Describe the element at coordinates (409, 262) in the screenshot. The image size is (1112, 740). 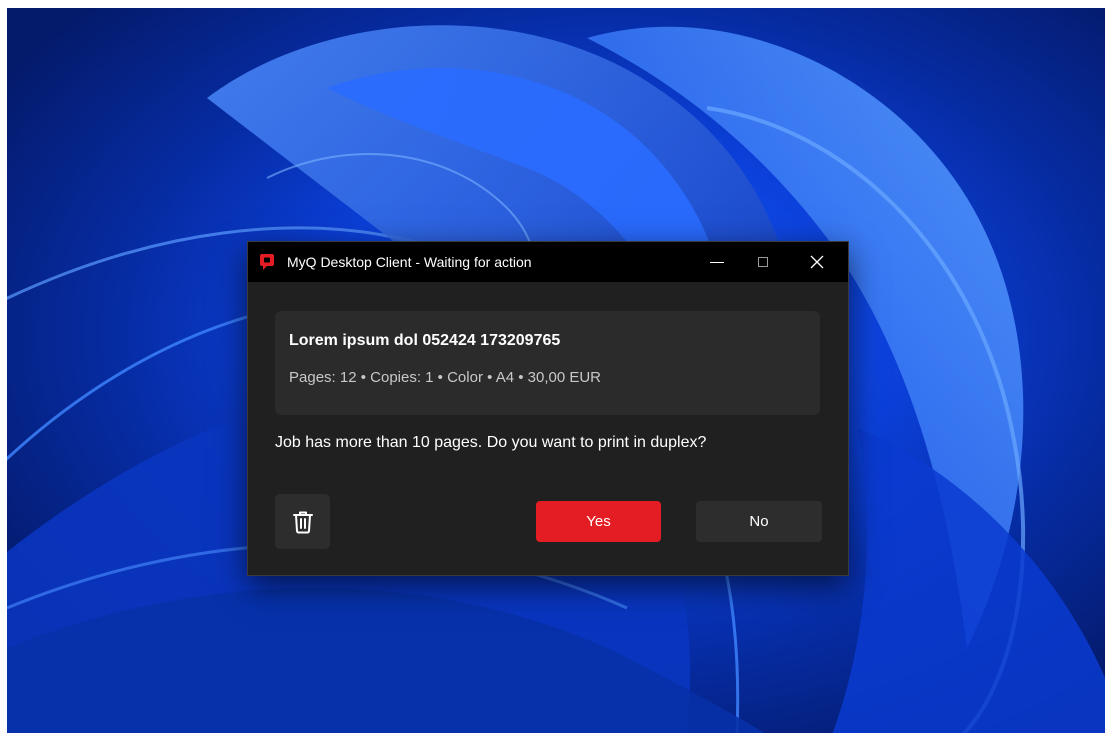
I see `window-title: MyQ Desktop Client - Waiting for action` at that location.